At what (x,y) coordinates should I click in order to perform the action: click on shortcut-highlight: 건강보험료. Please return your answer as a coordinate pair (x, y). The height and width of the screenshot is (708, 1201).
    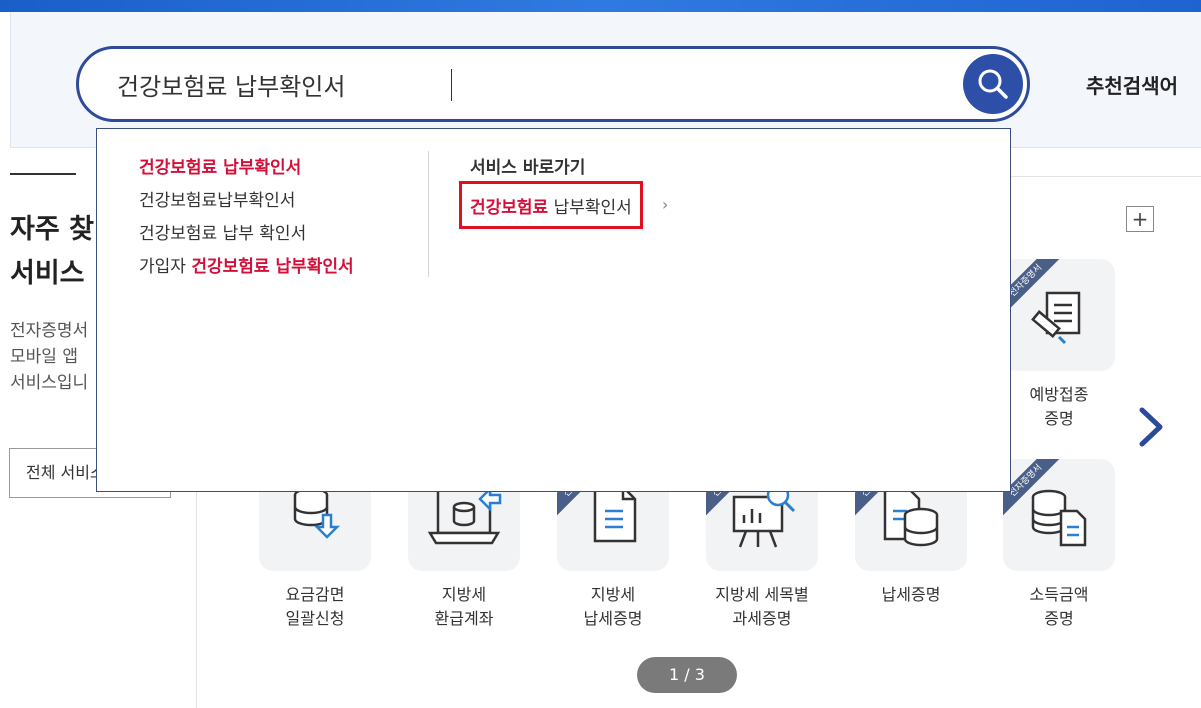
    Looking at the image, I should click on (509, 207).